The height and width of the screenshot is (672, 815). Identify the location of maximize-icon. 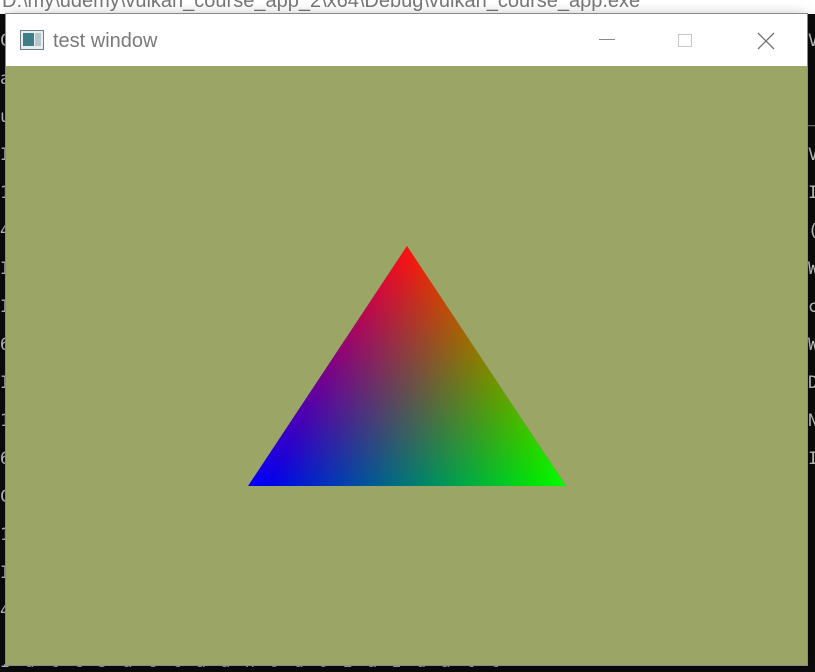
(685, 40).